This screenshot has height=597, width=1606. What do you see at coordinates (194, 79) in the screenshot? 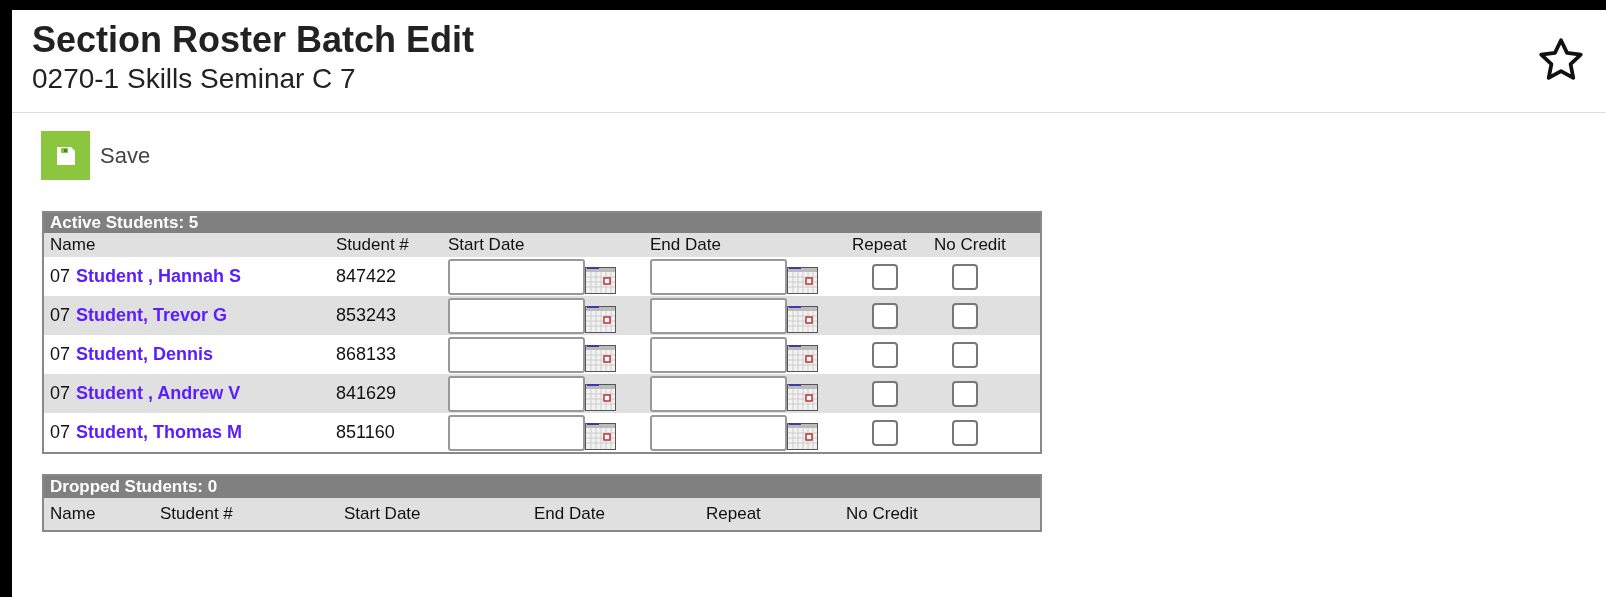
I see `page-subtitle: 0270-1 Skills Seminar C 7` at bounding box center [194, 79].